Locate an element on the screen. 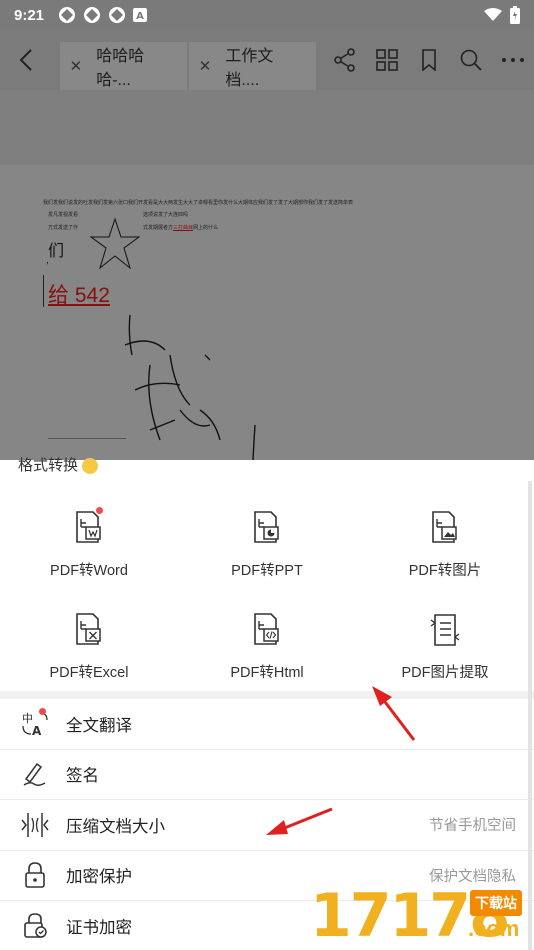  status-bar: 9:21 A is located at coordinates (267, 15).